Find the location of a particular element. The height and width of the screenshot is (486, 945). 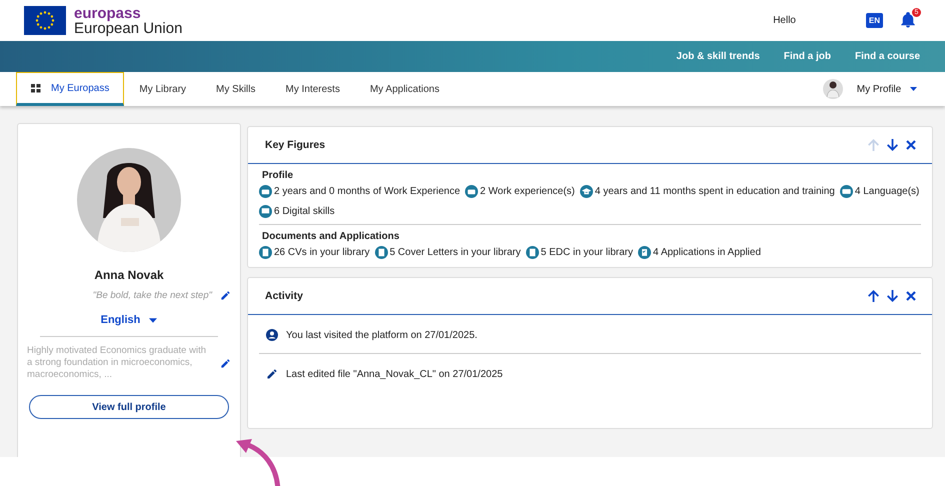

graduation-cap-icon is located at coordinates (586, 191).